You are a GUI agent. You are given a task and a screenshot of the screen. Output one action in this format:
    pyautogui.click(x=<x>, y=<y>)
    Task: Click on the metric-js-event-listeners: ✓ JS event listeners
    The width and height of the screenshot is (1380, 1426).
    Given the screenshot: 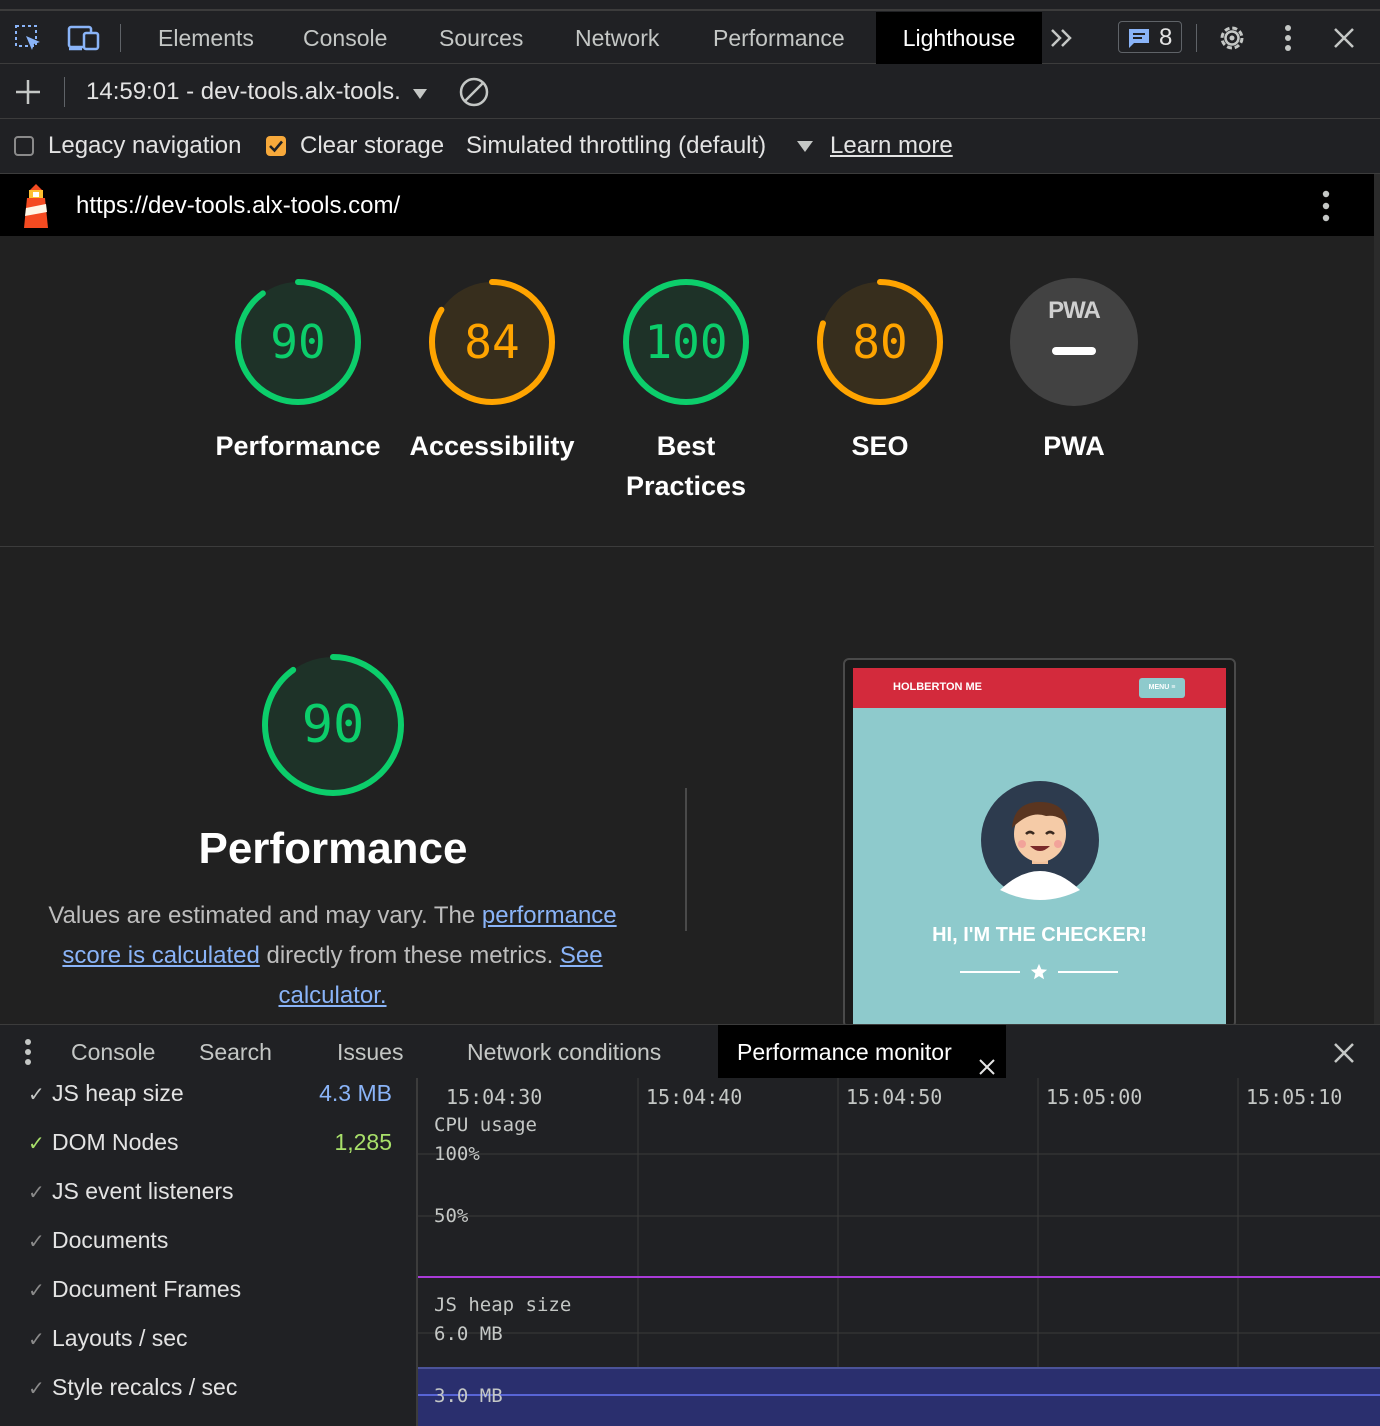 What is the action you would take?
    pyautogui.click(x=131, y=1191)
    